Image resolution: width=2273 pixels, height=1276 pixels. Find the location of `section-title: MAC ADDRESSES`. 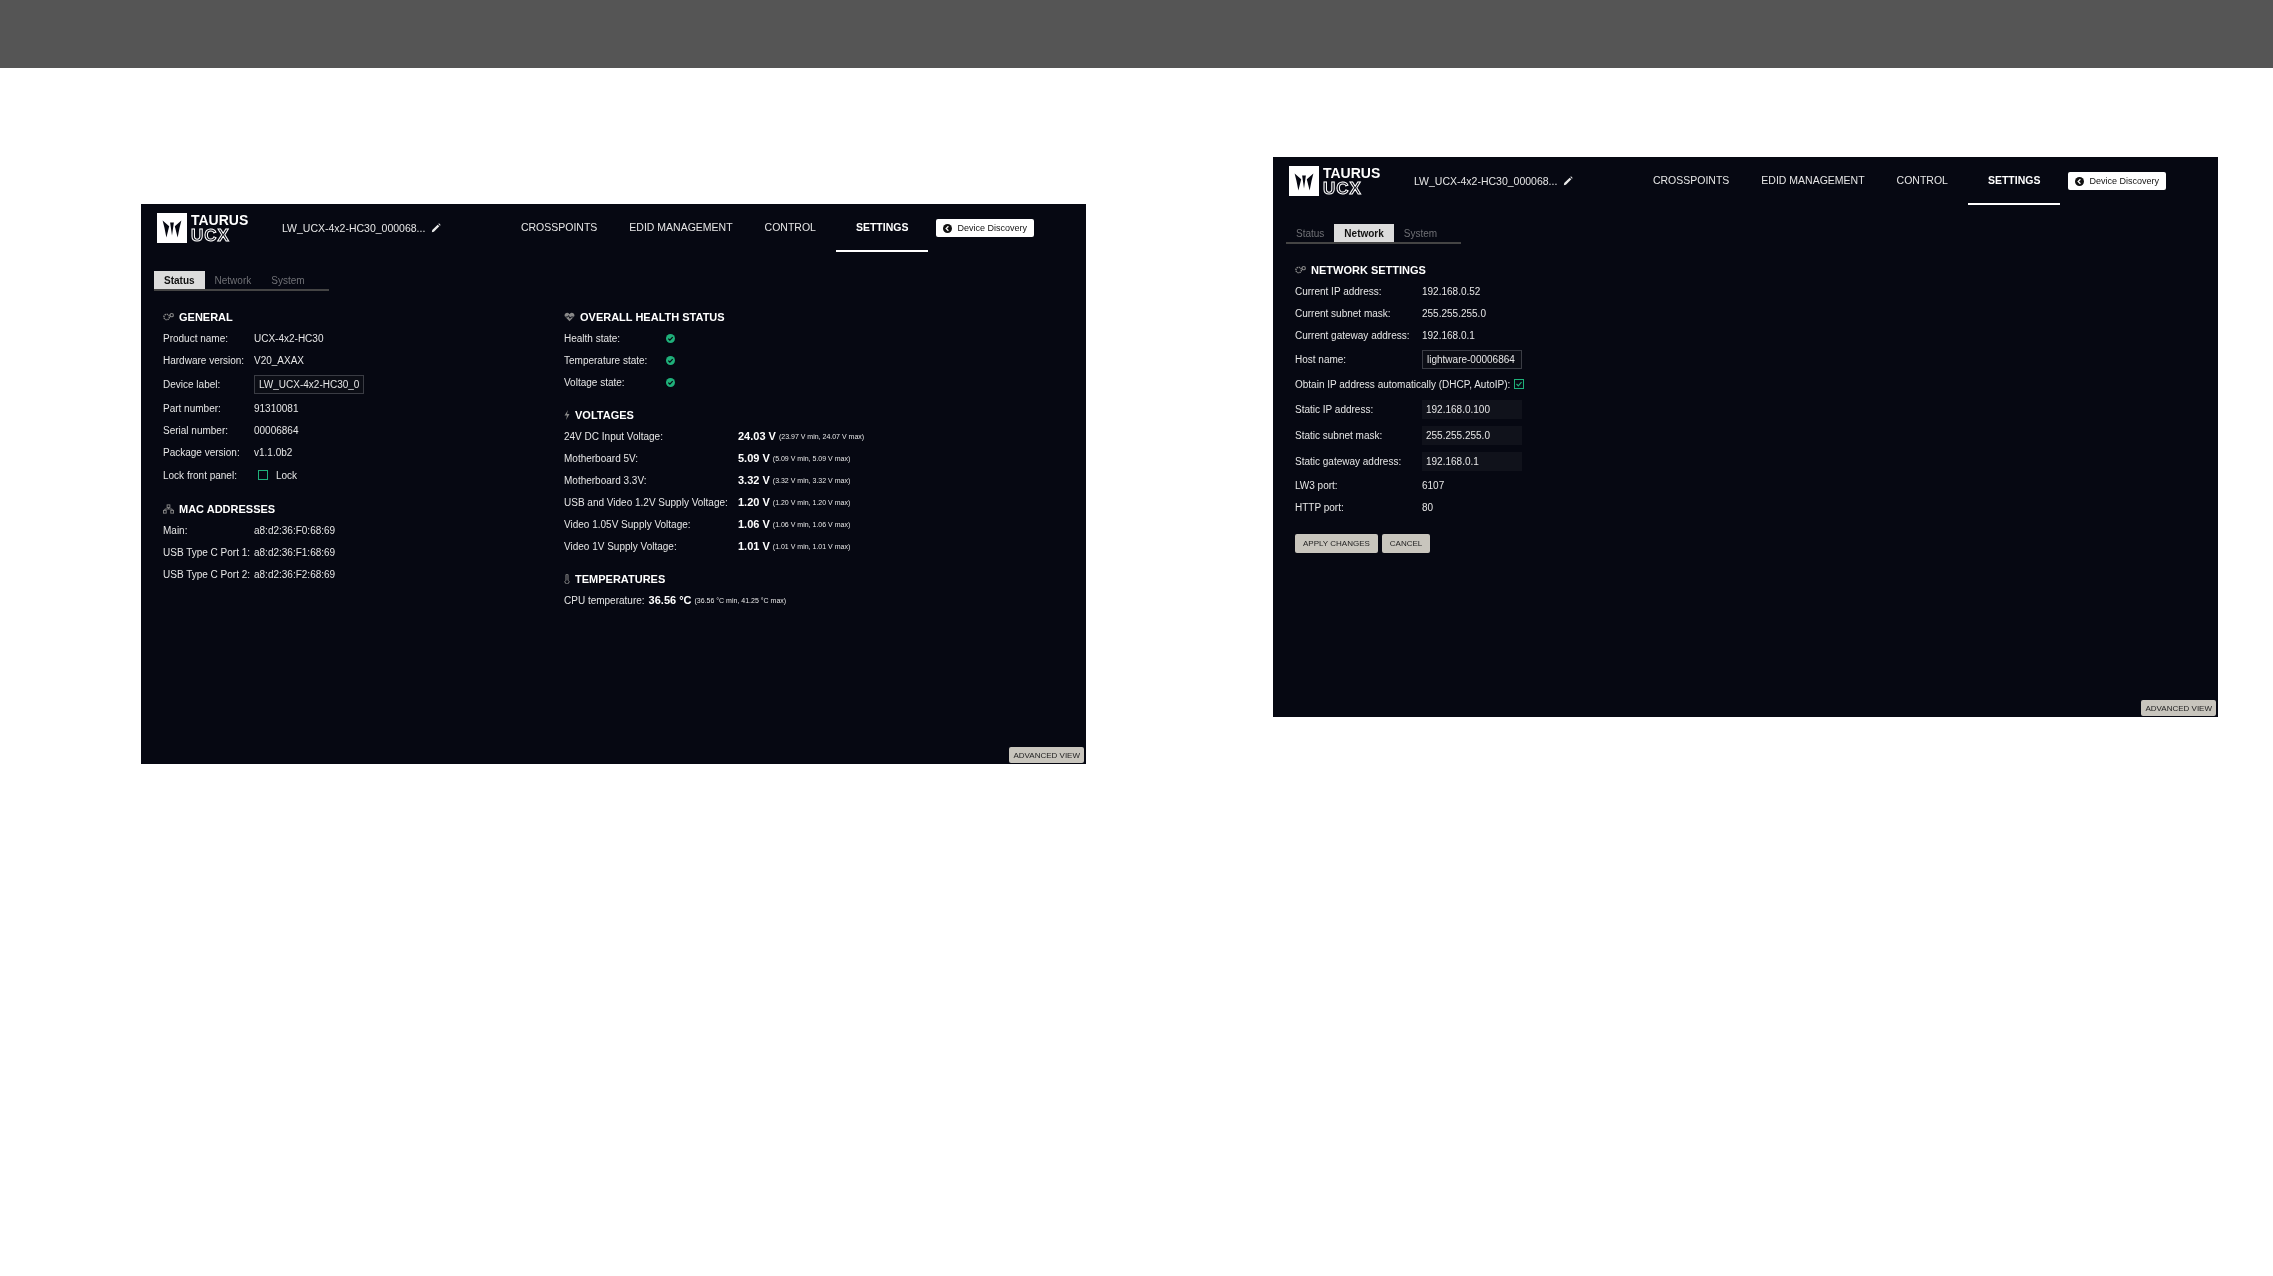

section-title: MAC ADDRESSES is located at coordinates (227, 509).